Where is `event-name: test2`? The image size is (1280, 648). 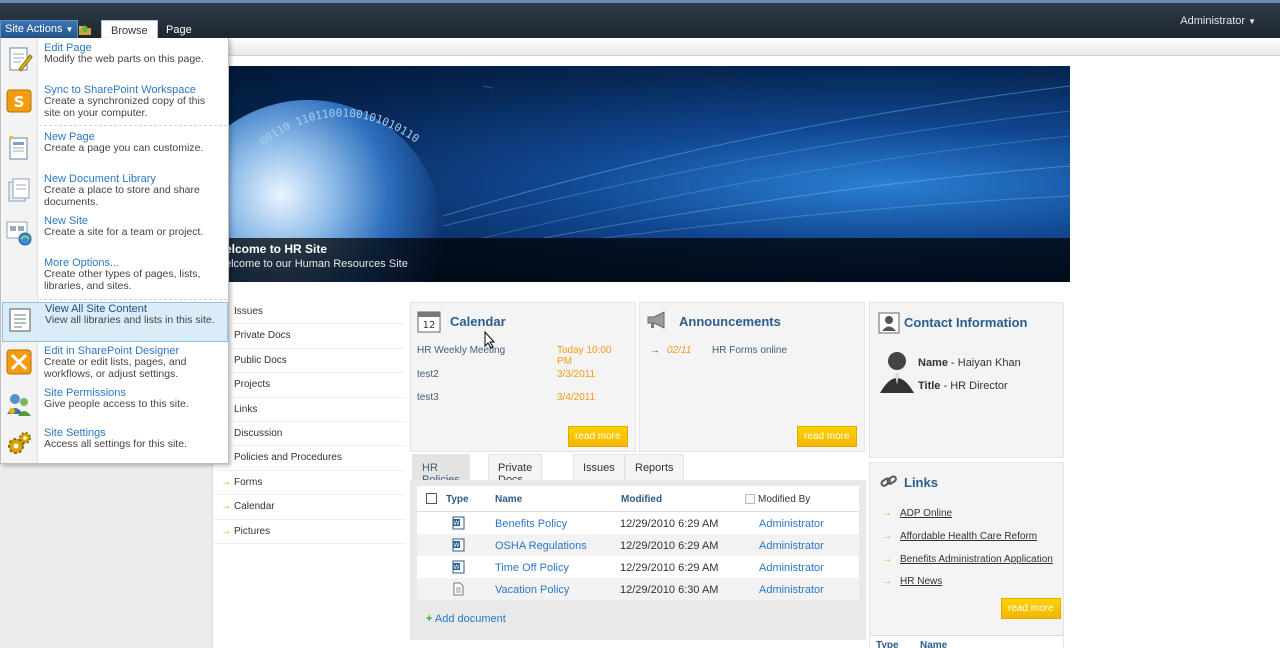
event-name: test2 is located at coordinates (428, 374).